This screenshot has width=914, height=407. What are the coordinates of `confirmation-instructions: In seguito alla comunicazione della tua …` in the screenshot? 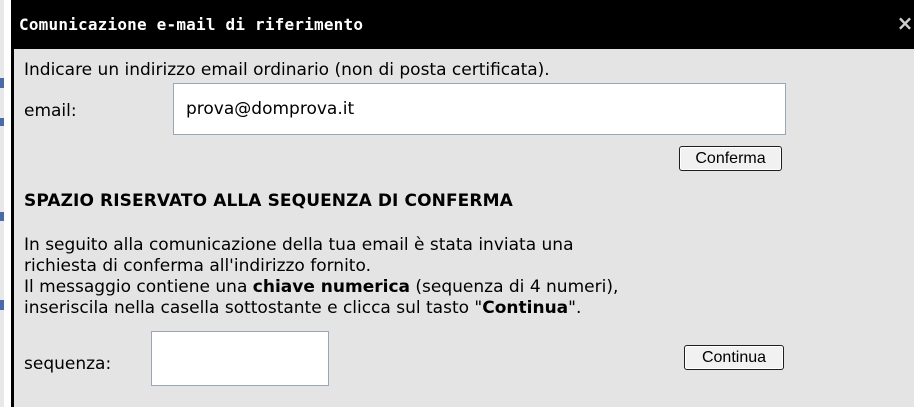 It's located at (321, 277).